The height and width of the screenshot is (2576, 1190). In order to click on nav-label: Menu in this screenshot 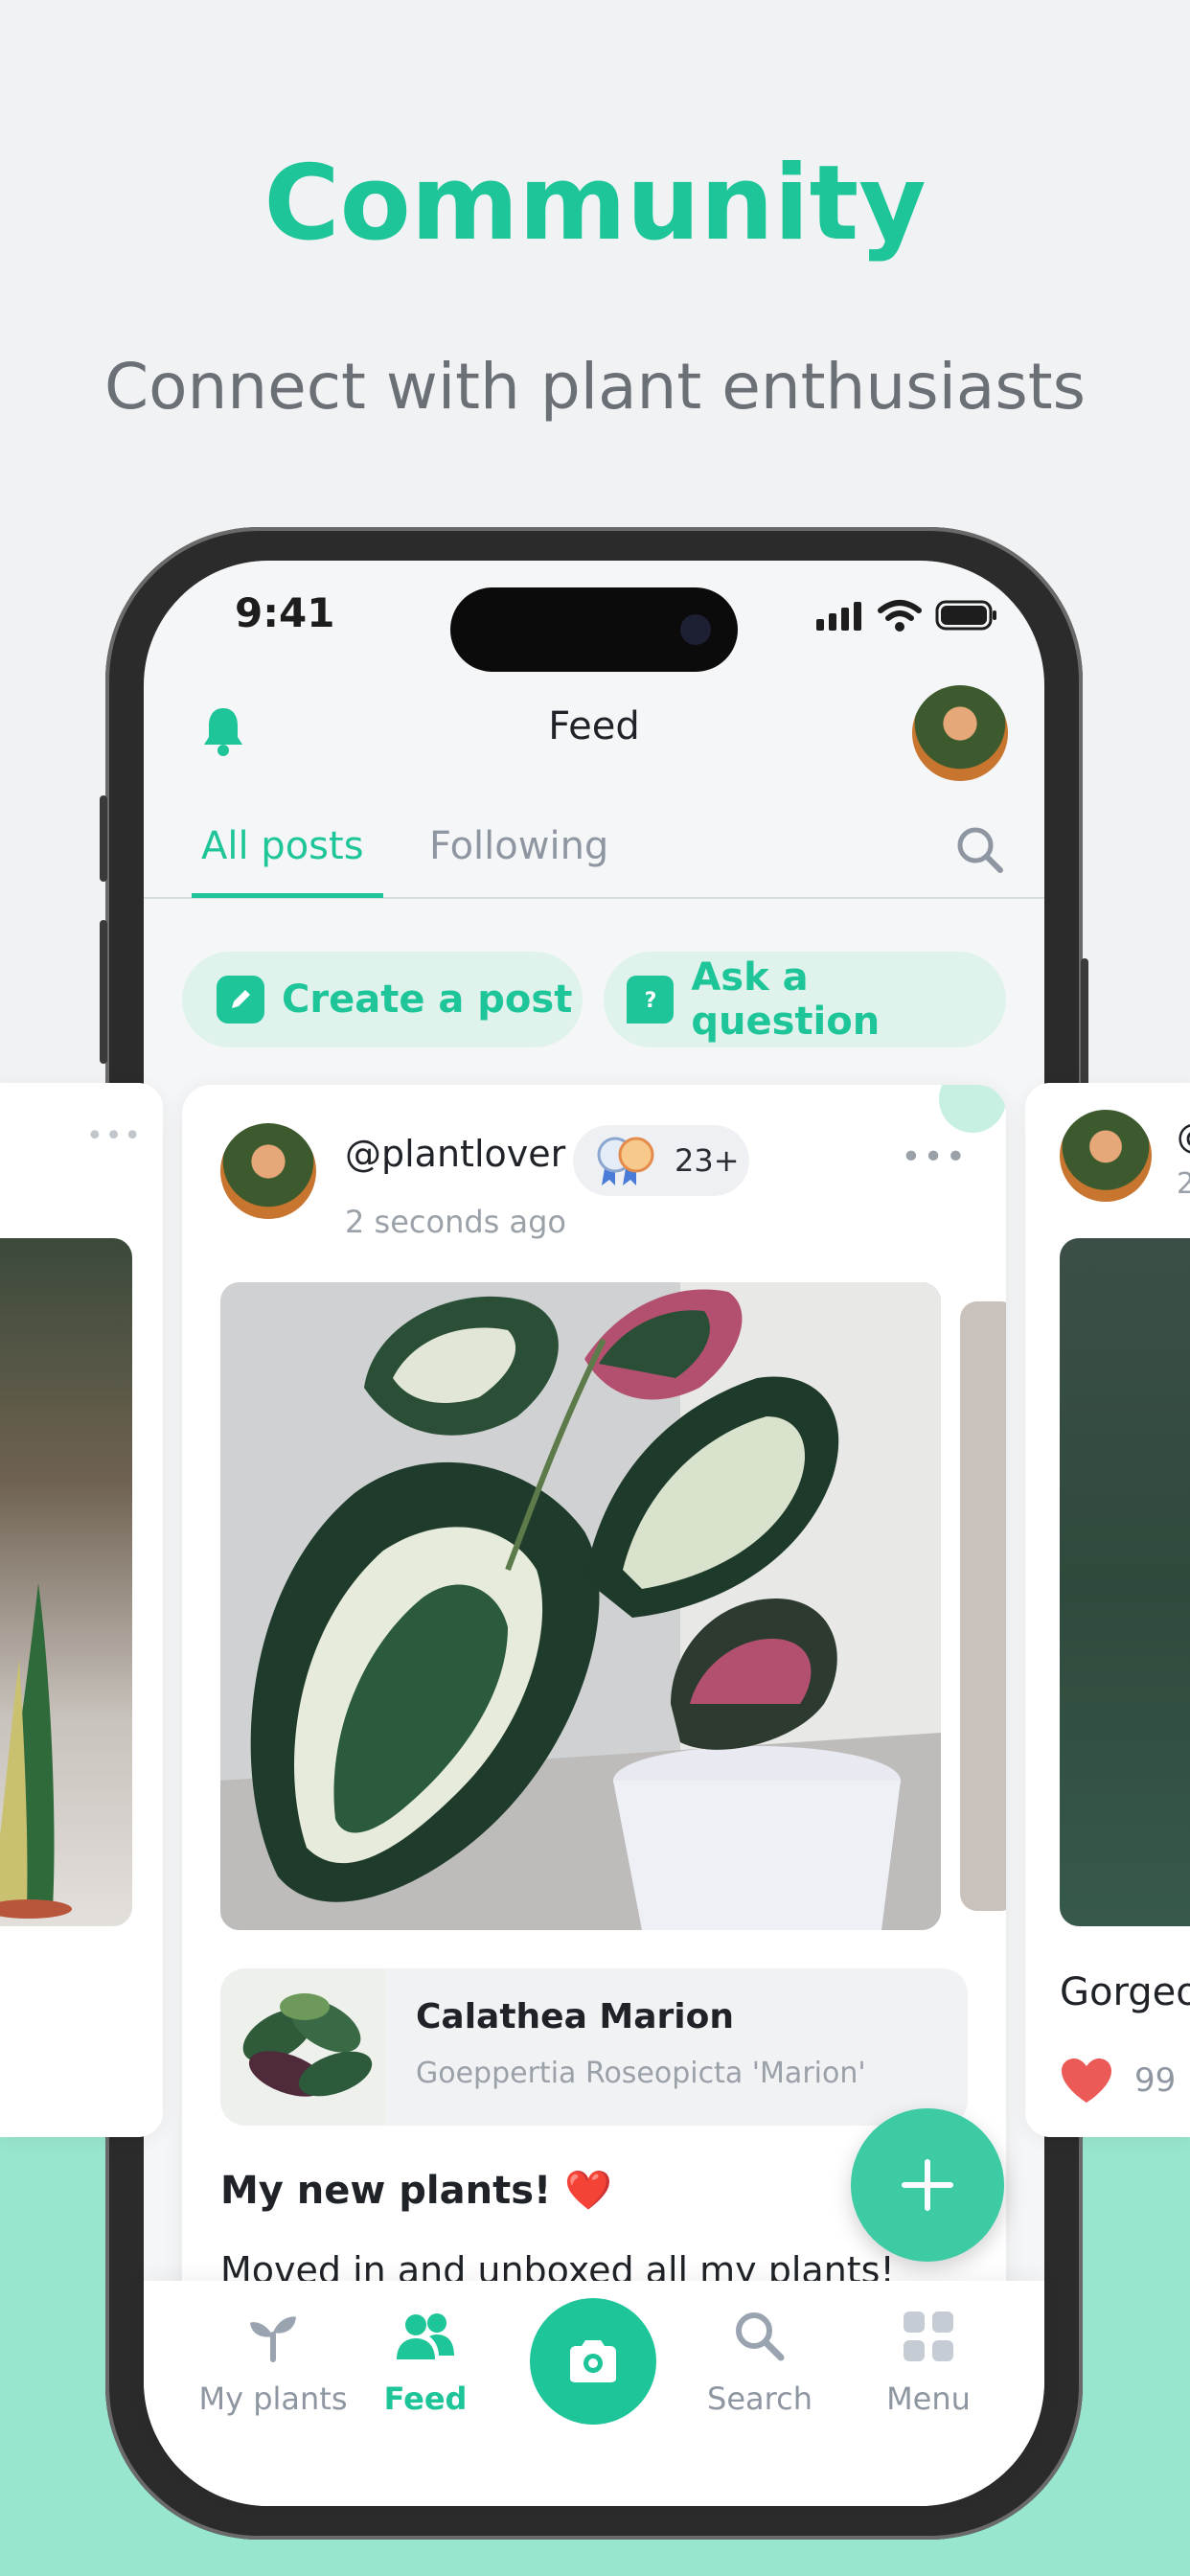, I will do `click(929, 2398)`.